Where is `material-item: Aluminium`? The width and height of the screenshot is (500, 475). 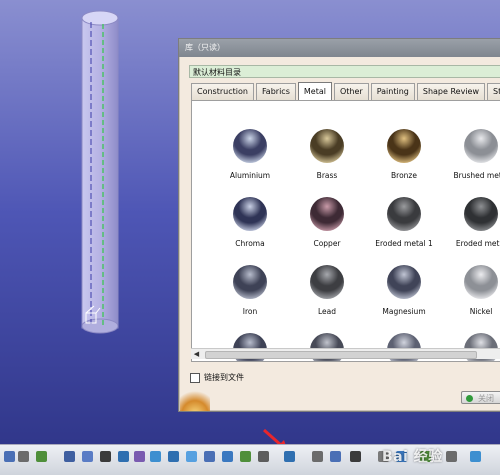 material-item: Aluminium is located at coordinates (250, 154).